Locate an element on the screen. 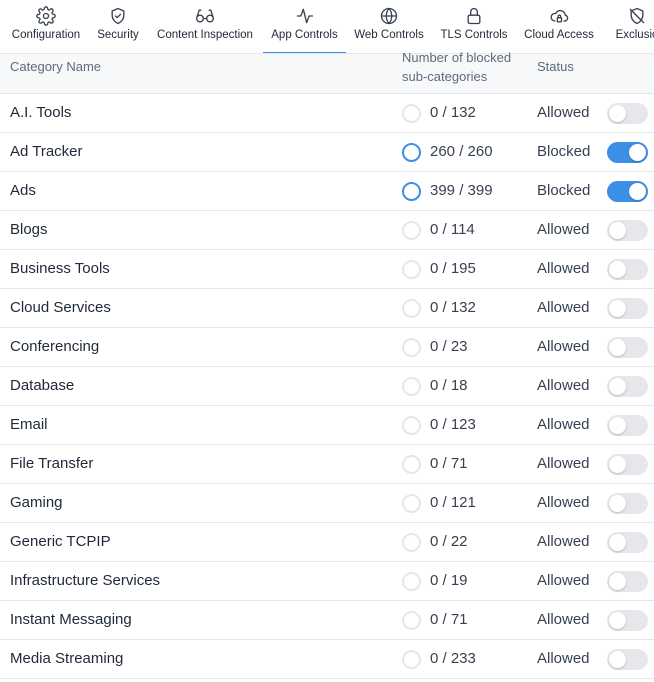 The image size is (654, 682). blocked-count: 399 / 399 is located at coordinates (461, 190).